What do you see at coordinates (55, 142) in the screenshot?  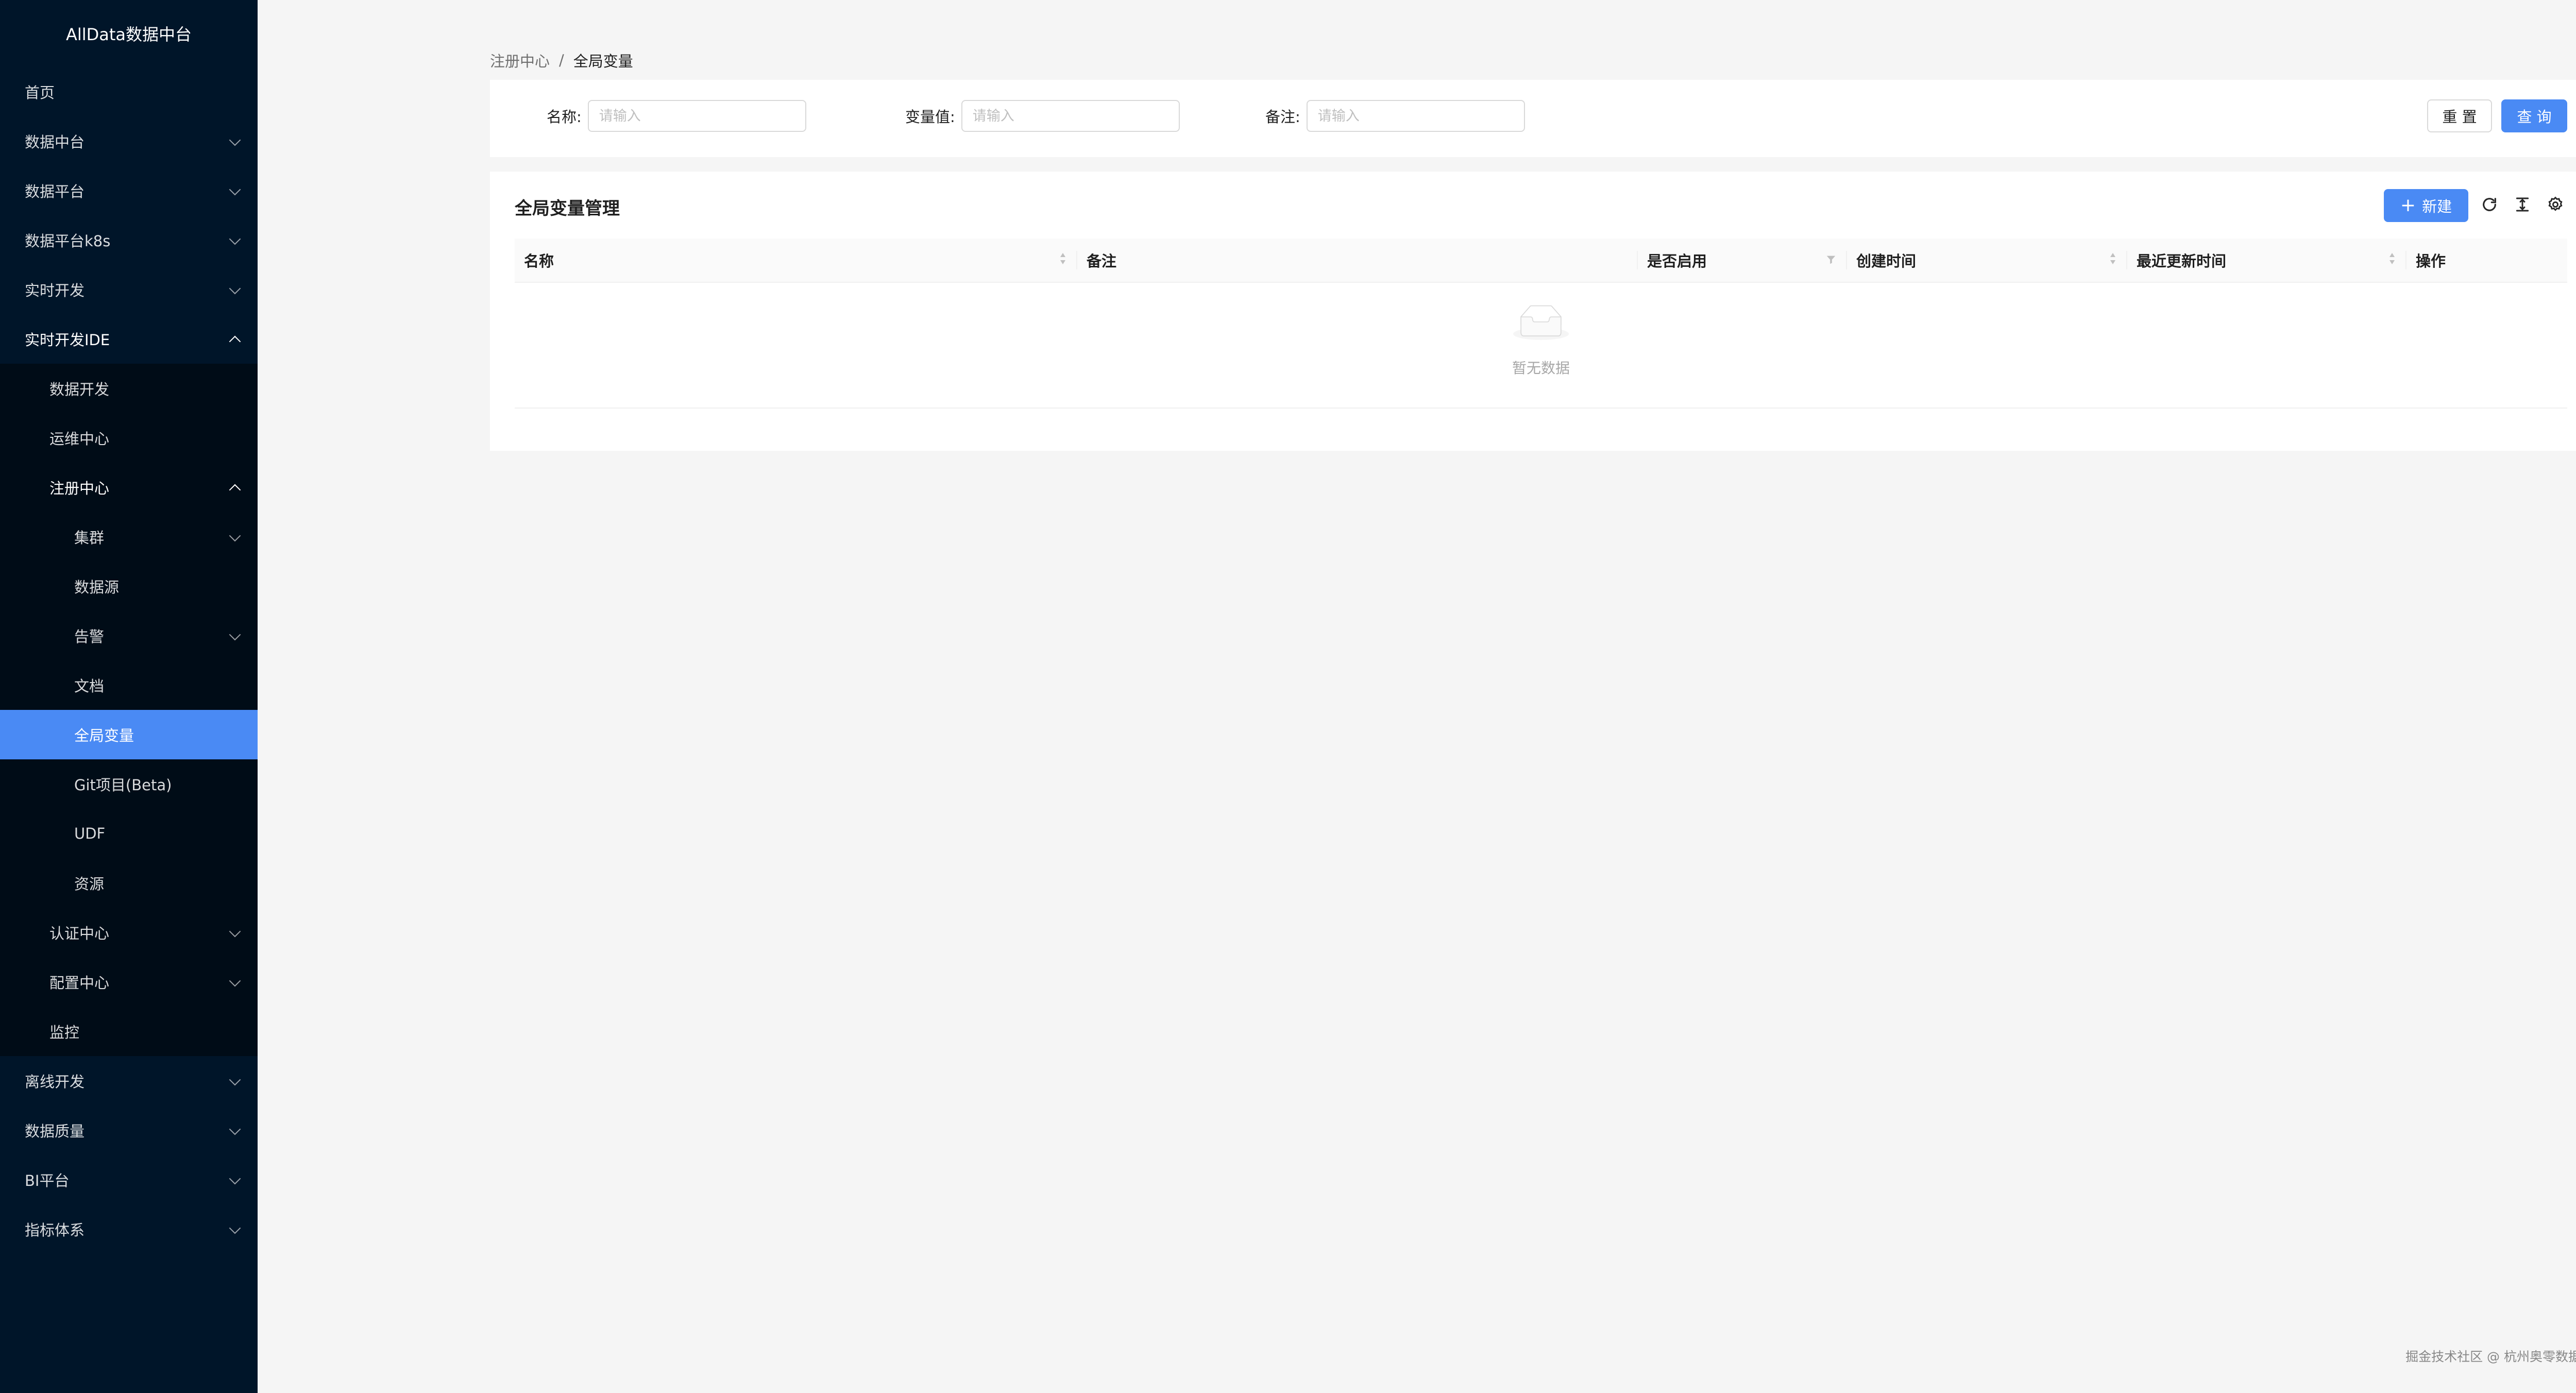 I see `sidebar-item-label: 数据中台` at bounding box center [55, 142].